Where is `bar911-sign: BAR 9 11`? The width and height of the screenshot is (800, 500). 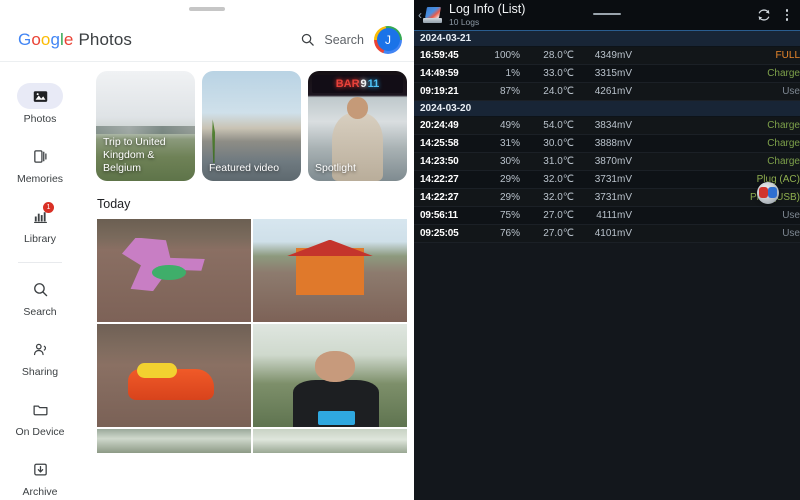
bar911-sign: BAR 9 11 is located at coordinates (357, 84).